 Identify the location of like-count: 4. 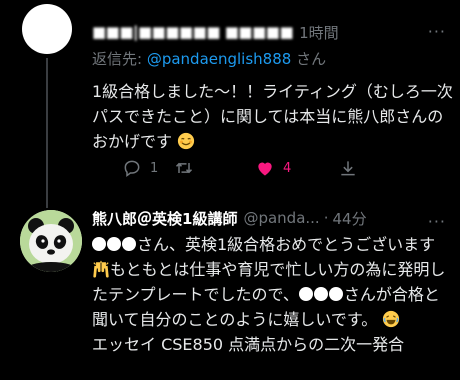
(287, 168).